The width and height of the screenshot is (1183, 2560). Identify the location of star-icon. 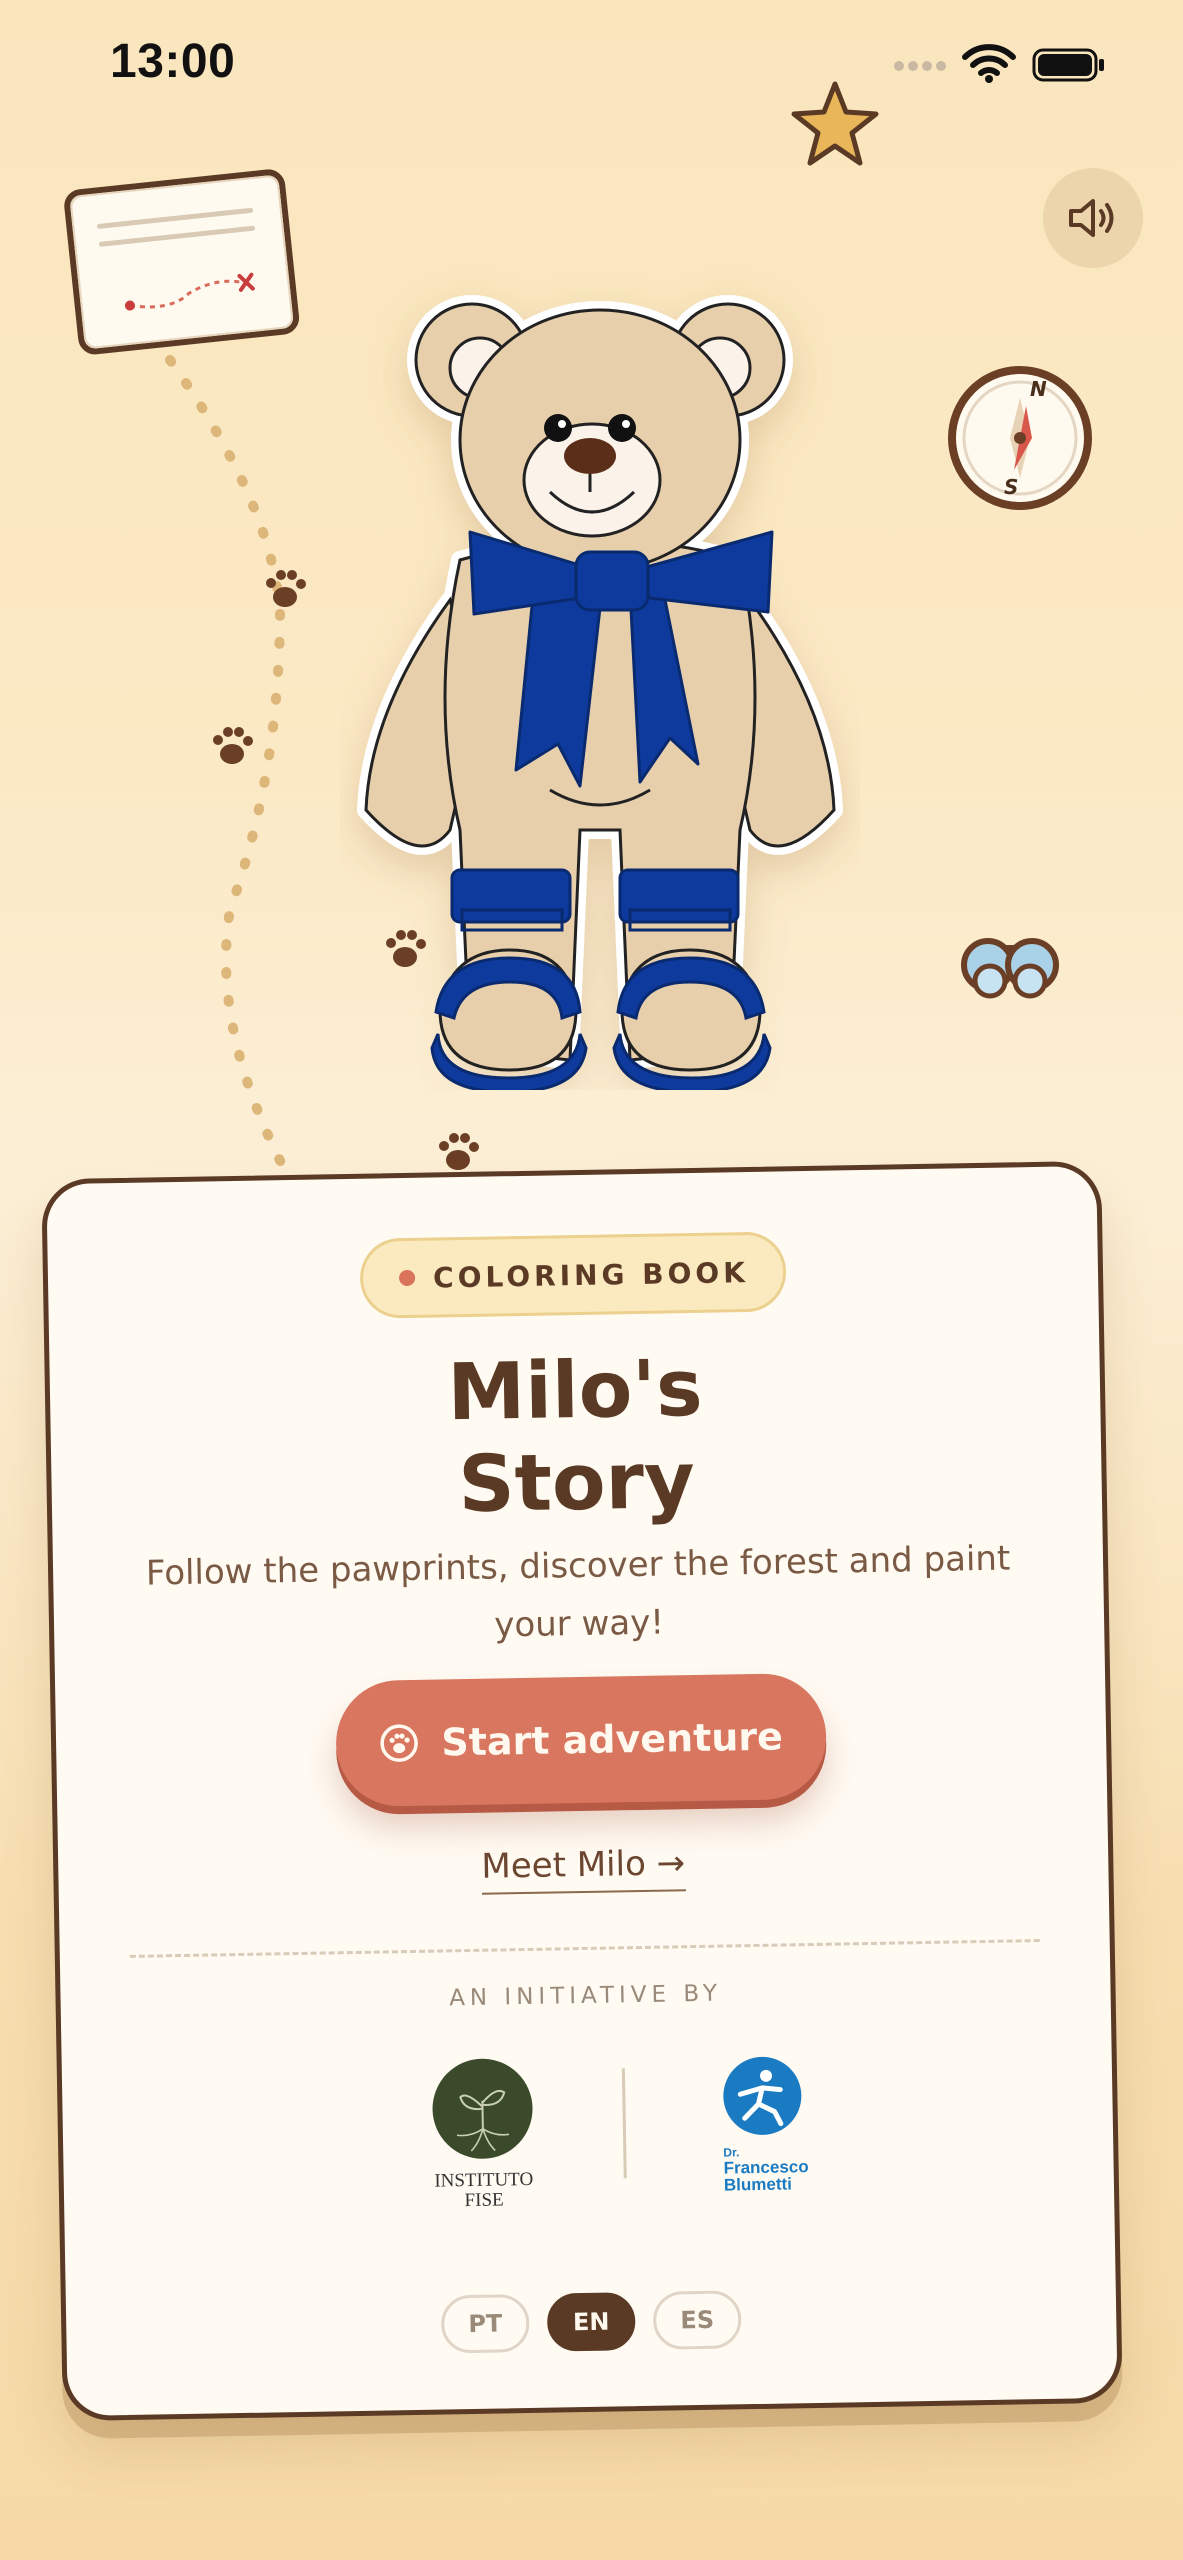
(835, 123).